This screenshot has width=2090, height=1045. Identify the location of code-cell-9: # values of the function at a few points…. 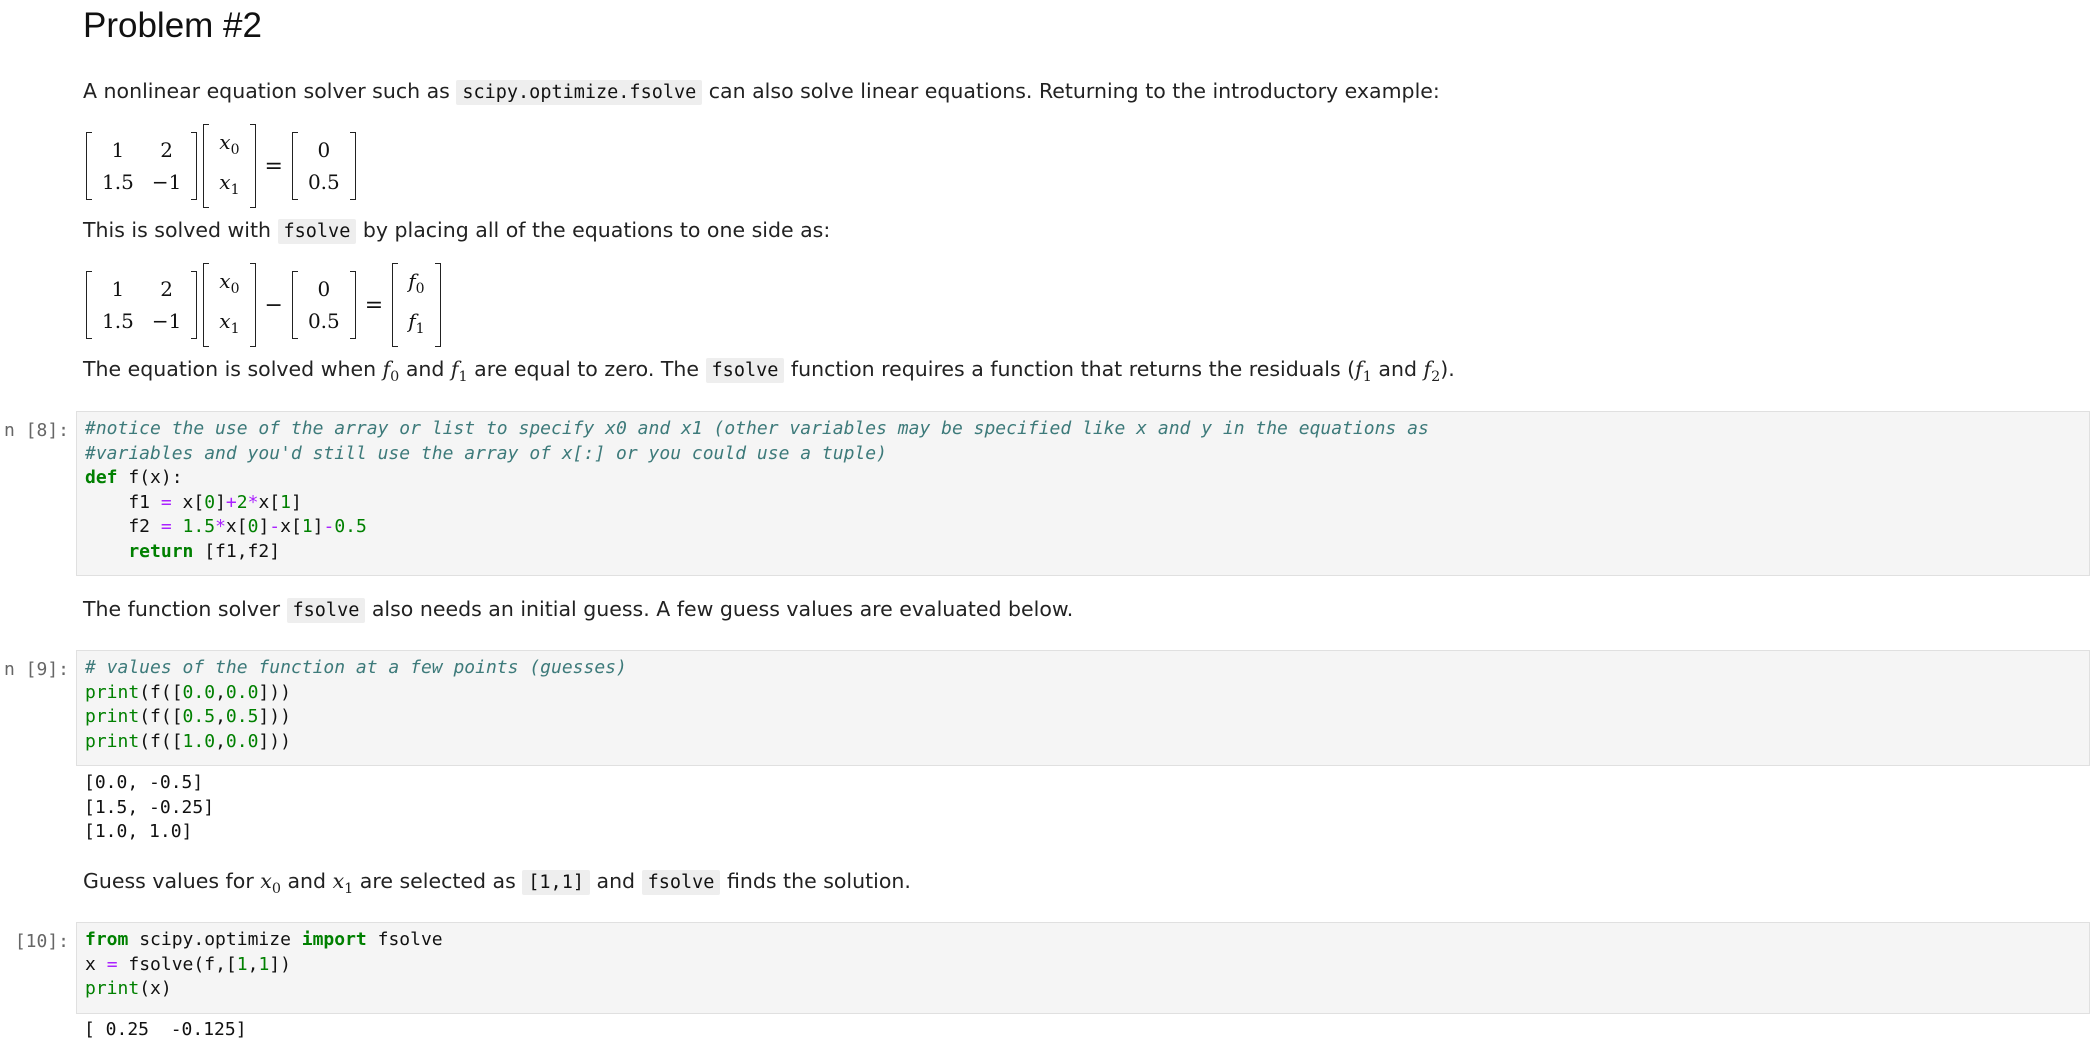
(1083, 708).